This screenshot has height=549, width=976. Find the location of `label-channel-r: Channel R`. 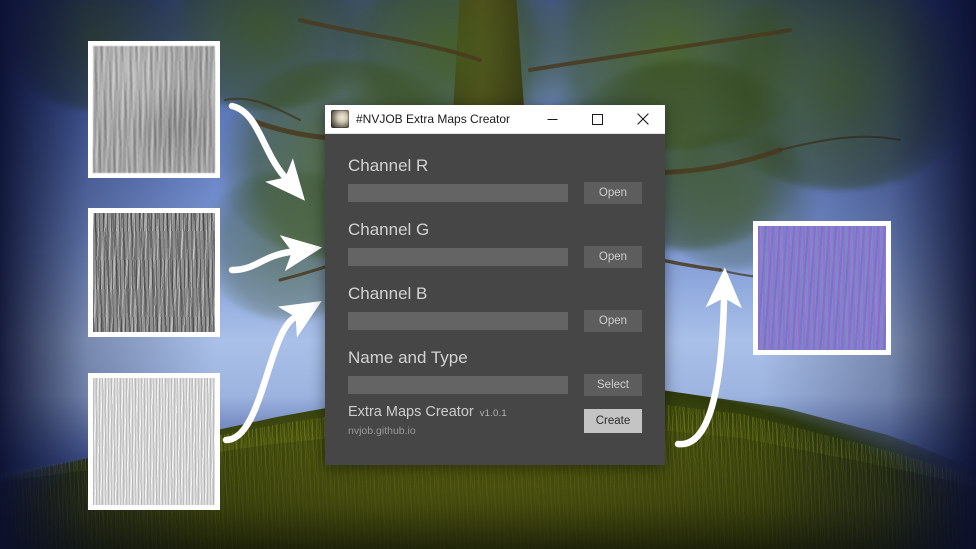

label-channel-r: Channel R is located at coordinates (388, 165).